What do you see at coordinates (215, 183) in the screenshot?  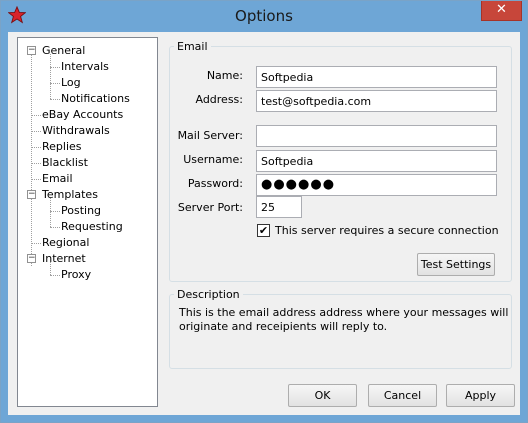 I see `password-label: Password:` at bounding box center [215, 183].